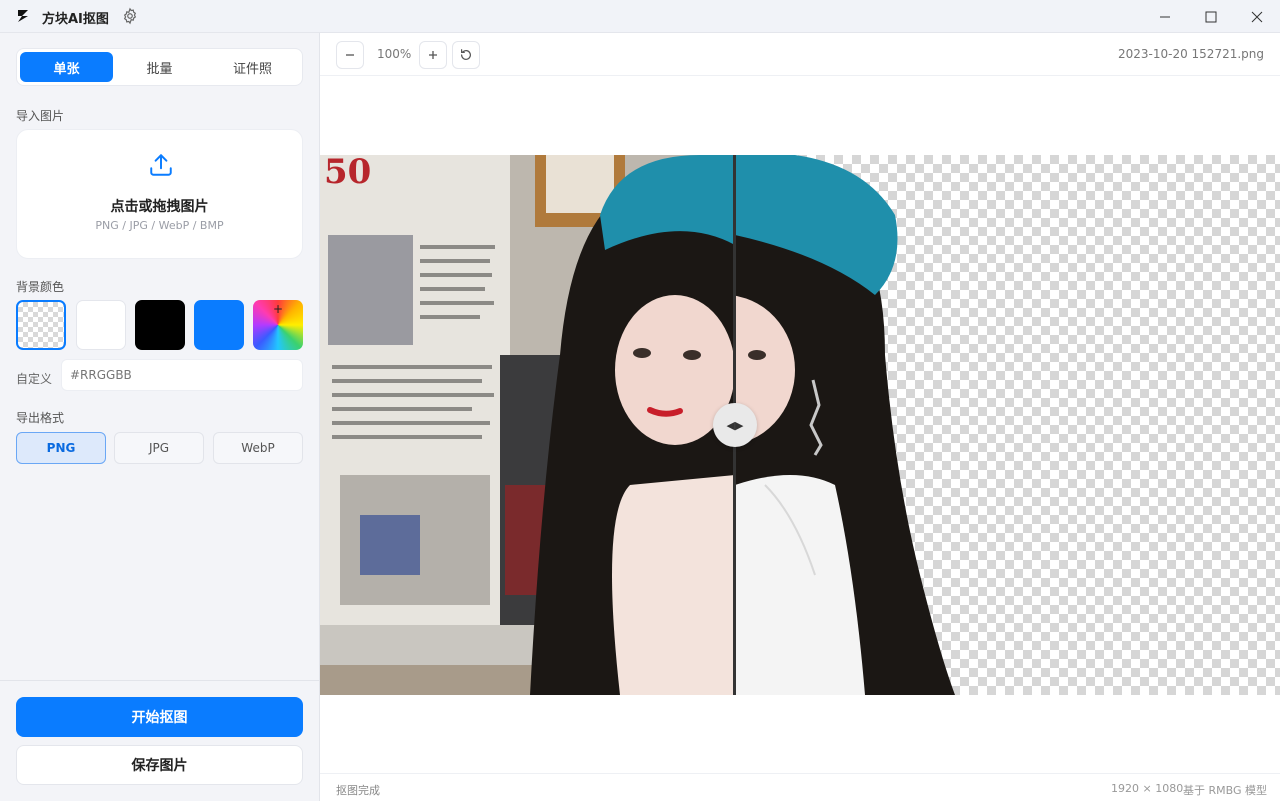 The width and height of the screenshot is (1280, 801). Describe the element at coordinates (101, 325) in the screenshot. I see `swatch-white` at that location.